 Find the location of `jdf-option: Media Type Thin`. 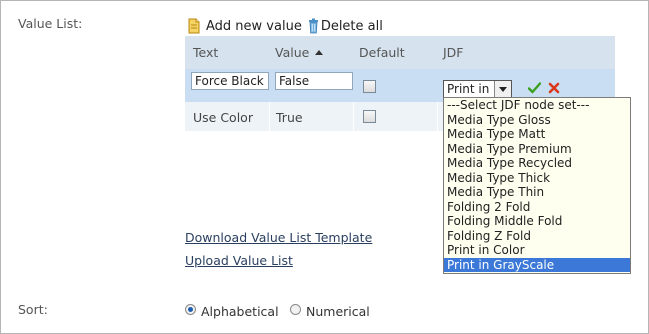

jdf-option: Media Type Thin is located at coordinates (537, 192).